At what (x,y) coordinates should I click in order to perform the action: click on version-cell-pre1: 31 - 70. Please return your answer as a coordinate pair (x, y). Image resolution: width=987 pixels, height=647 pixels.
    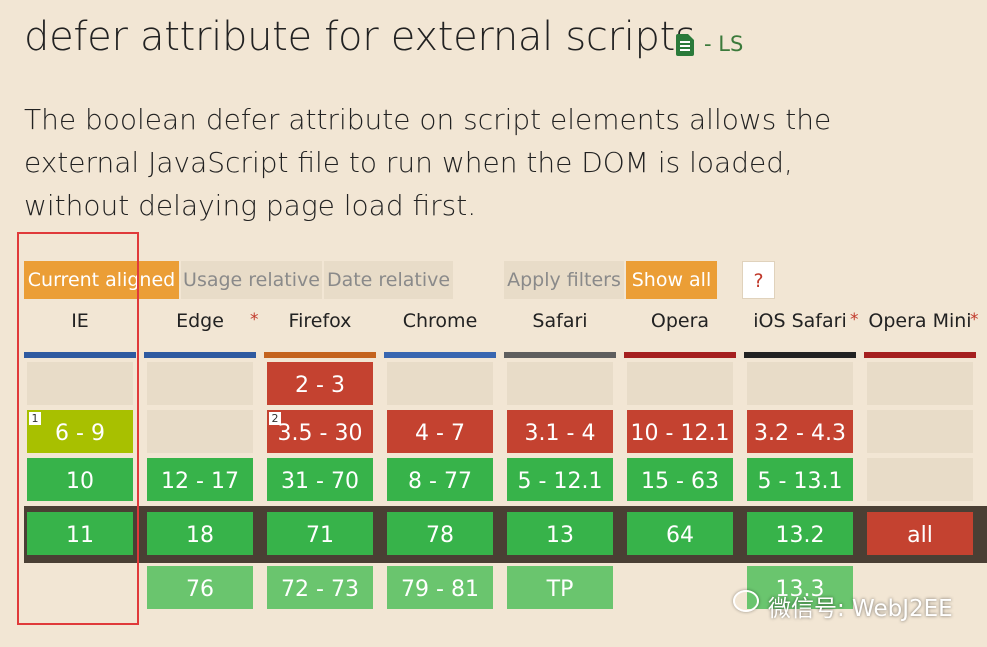
    Looking at the image, I should click on (320, 479).